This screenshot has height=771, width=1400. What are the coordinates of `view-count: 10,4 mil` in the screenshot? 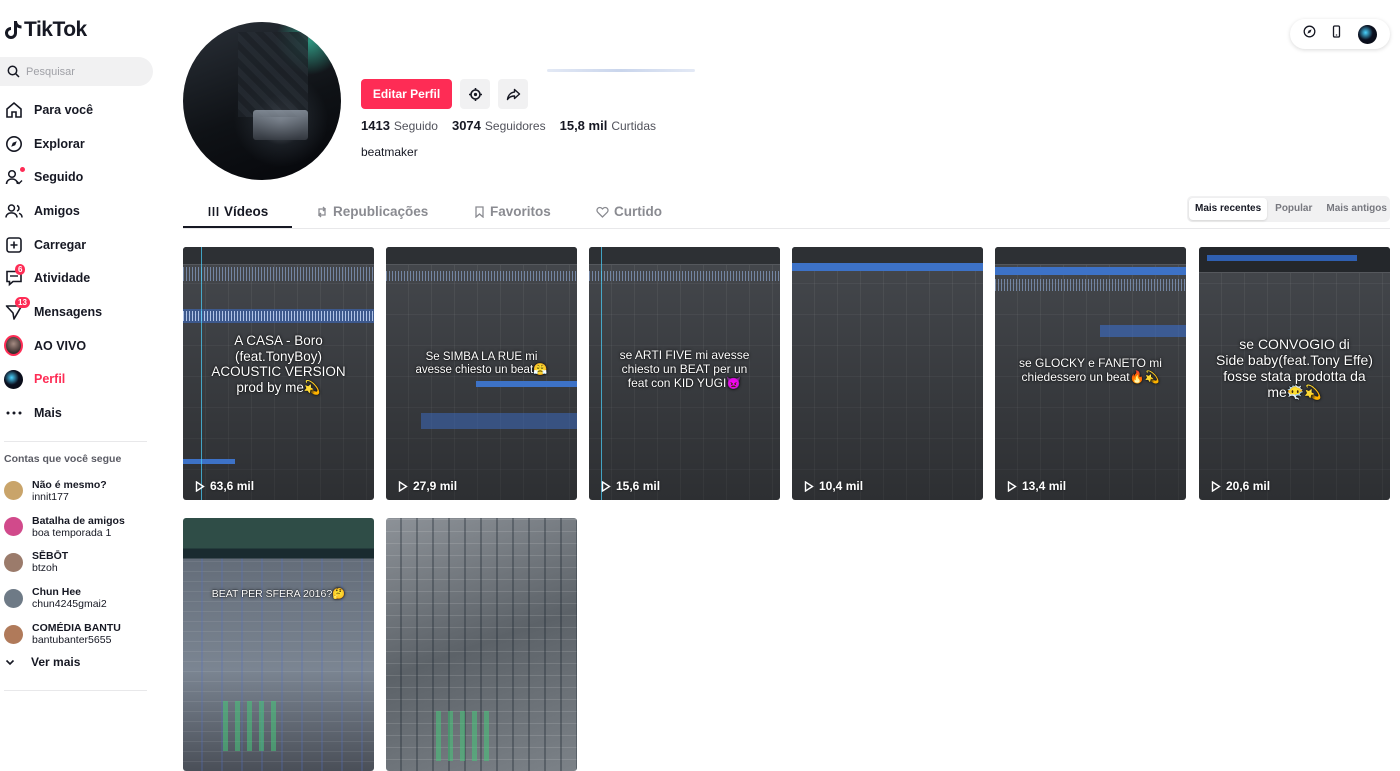 It's located at (833, 486).